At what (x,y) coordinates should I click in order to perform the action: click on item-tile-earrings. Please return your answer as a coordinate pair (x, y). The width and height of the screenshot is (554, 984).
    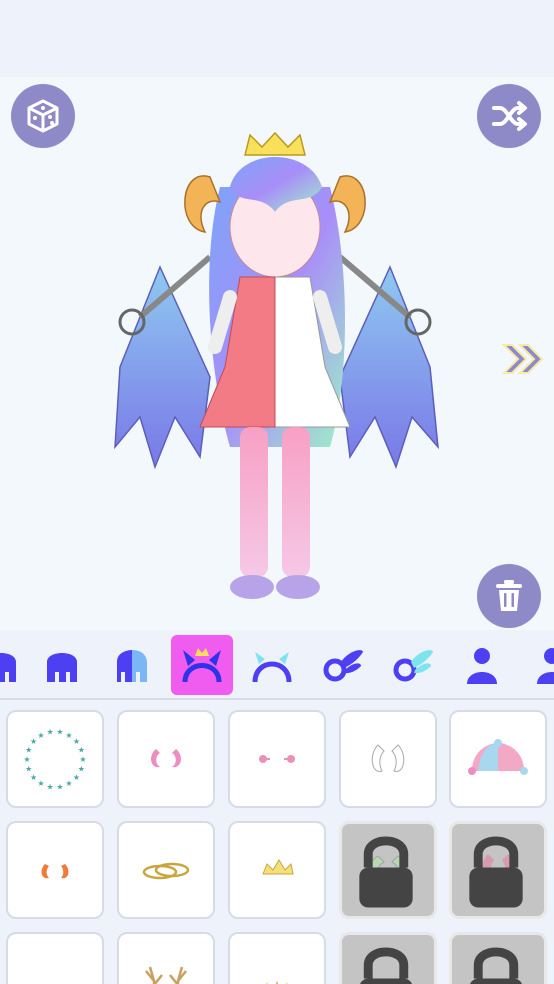
    Looking at the image, I should click on (277, 759).